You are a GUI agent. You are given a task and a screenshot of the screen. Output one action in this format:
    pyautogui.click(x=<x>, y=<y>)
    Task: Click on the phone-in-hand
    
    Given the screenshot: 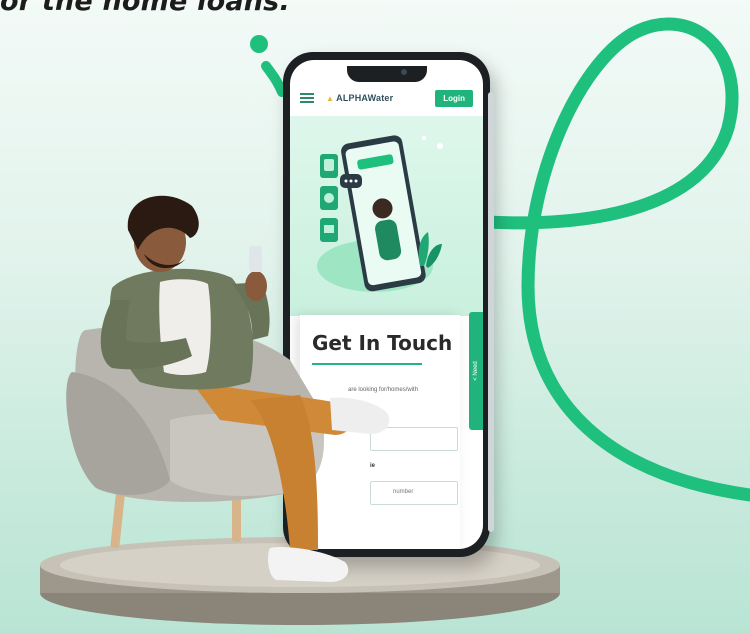 What is the action you would take?
    pyautogui.click(x=255, y=259)
    